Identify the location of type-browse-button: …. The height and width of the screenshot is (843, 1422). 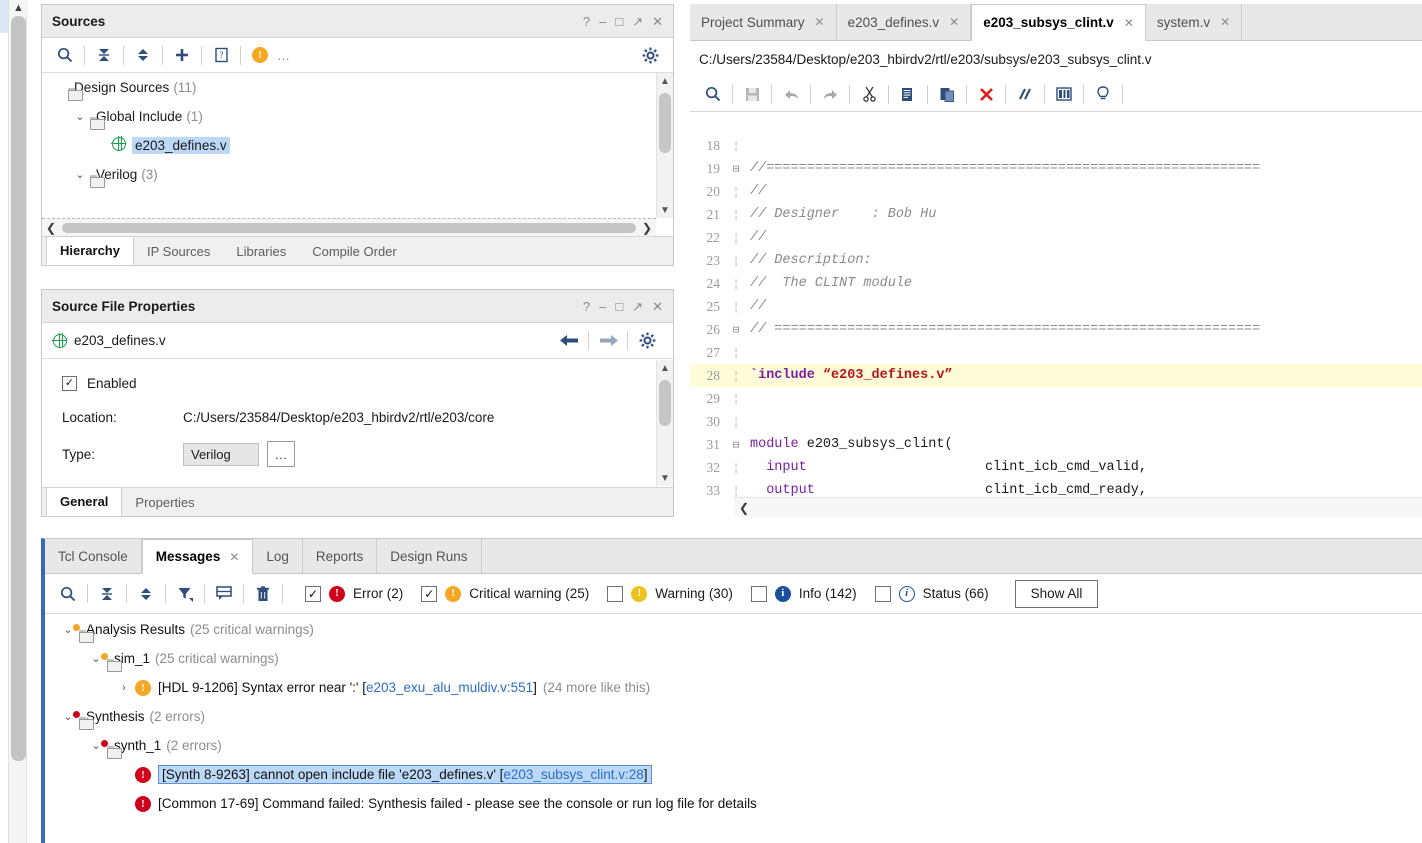
(281, 454).